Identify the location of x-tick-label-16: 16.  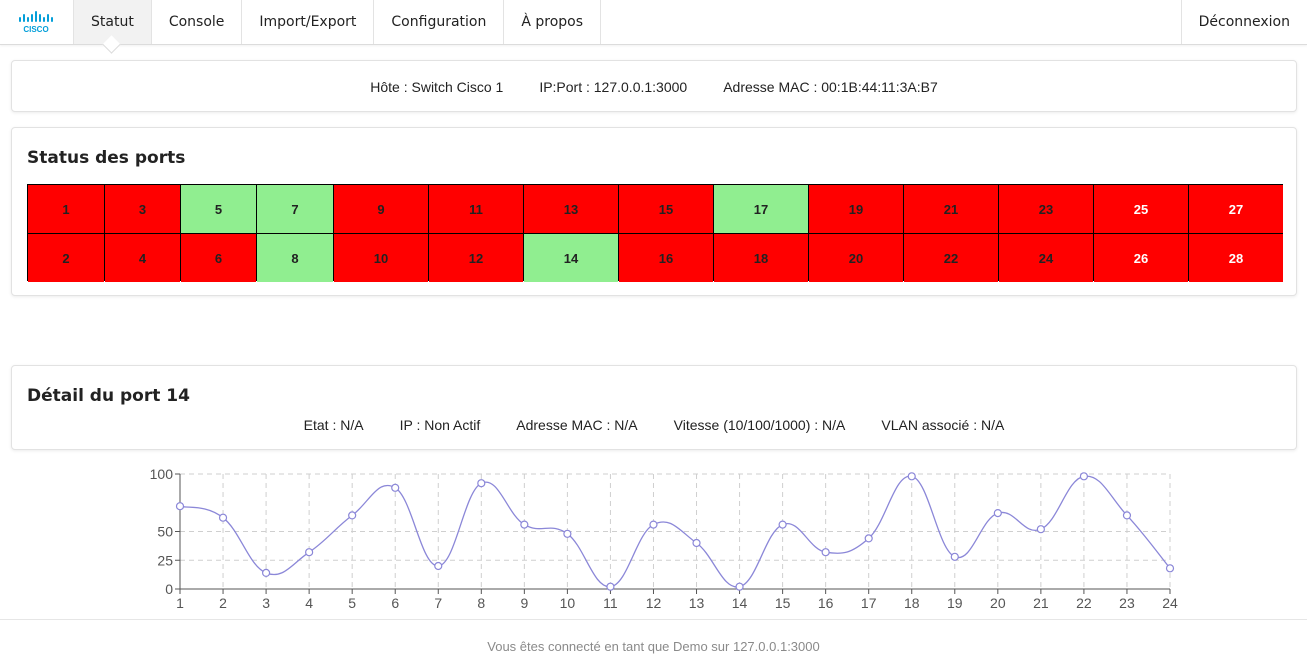
(826, 603).